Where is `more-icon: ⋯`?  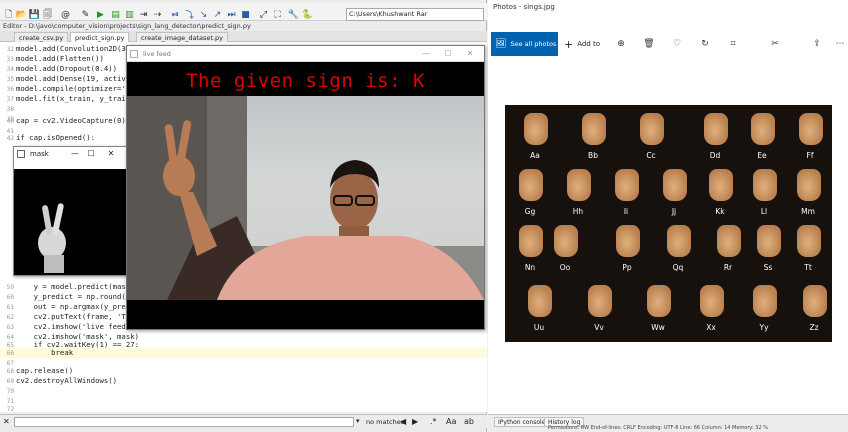 more-icon: ⋯ is located at coordinates (840, 44).